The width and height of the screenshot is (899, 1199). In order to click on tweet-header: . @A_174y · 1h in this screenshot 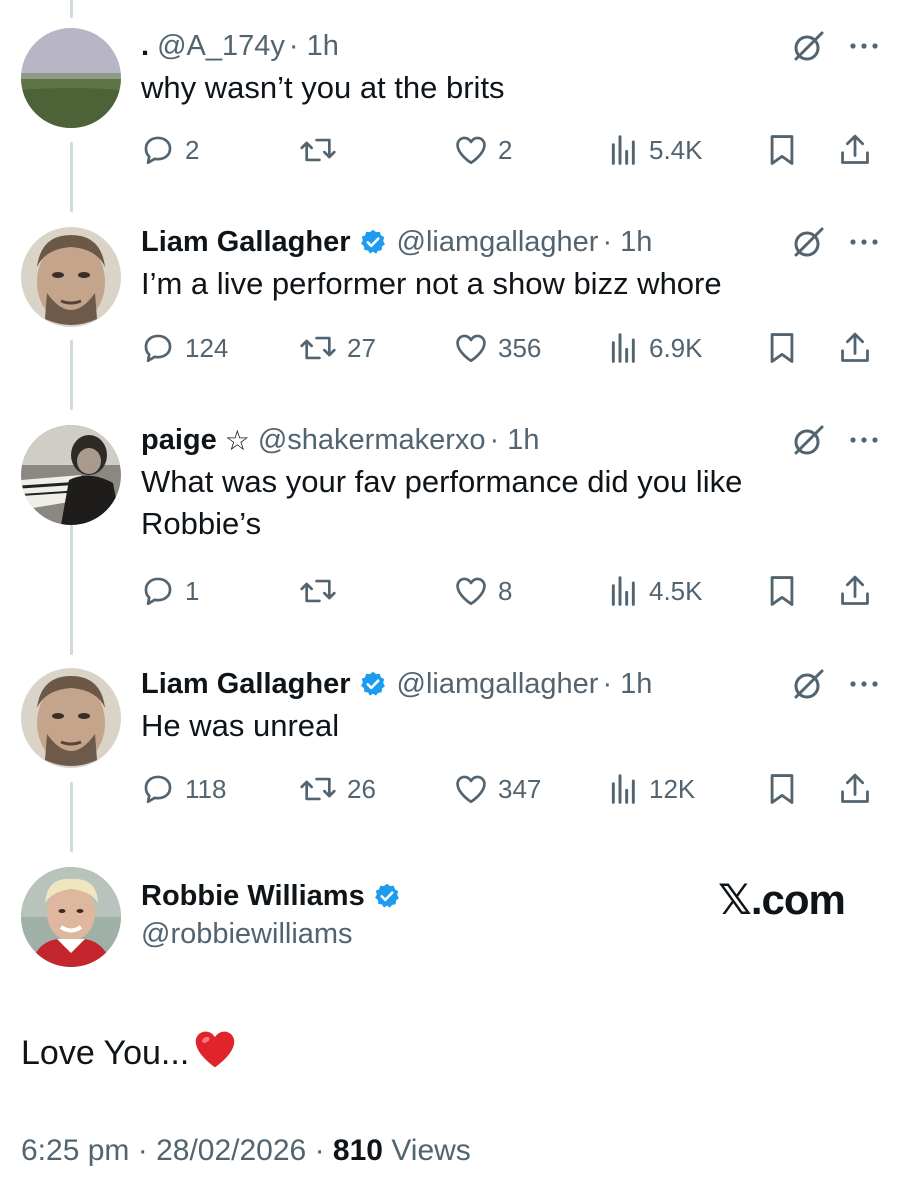, I will do `click(510, 46)`.